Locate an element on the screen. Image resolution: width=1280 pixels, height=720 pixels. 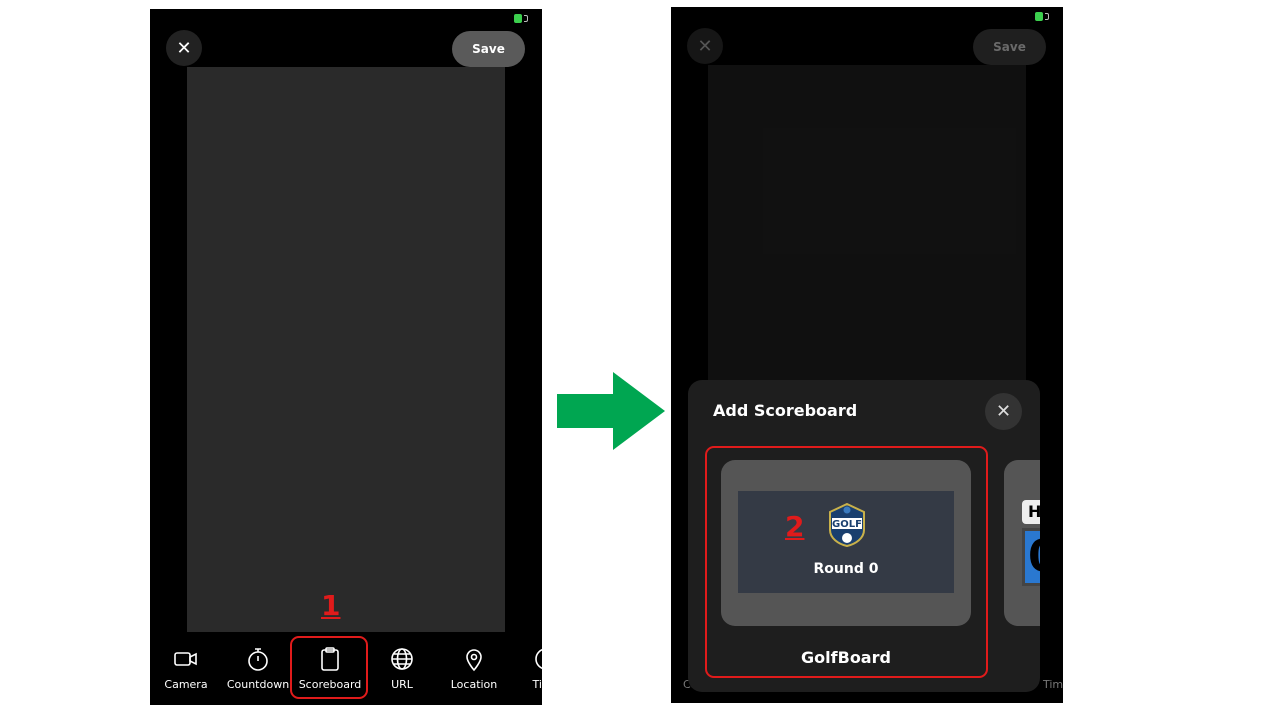
arrow-right-icon is located at coordinates (611, 411).